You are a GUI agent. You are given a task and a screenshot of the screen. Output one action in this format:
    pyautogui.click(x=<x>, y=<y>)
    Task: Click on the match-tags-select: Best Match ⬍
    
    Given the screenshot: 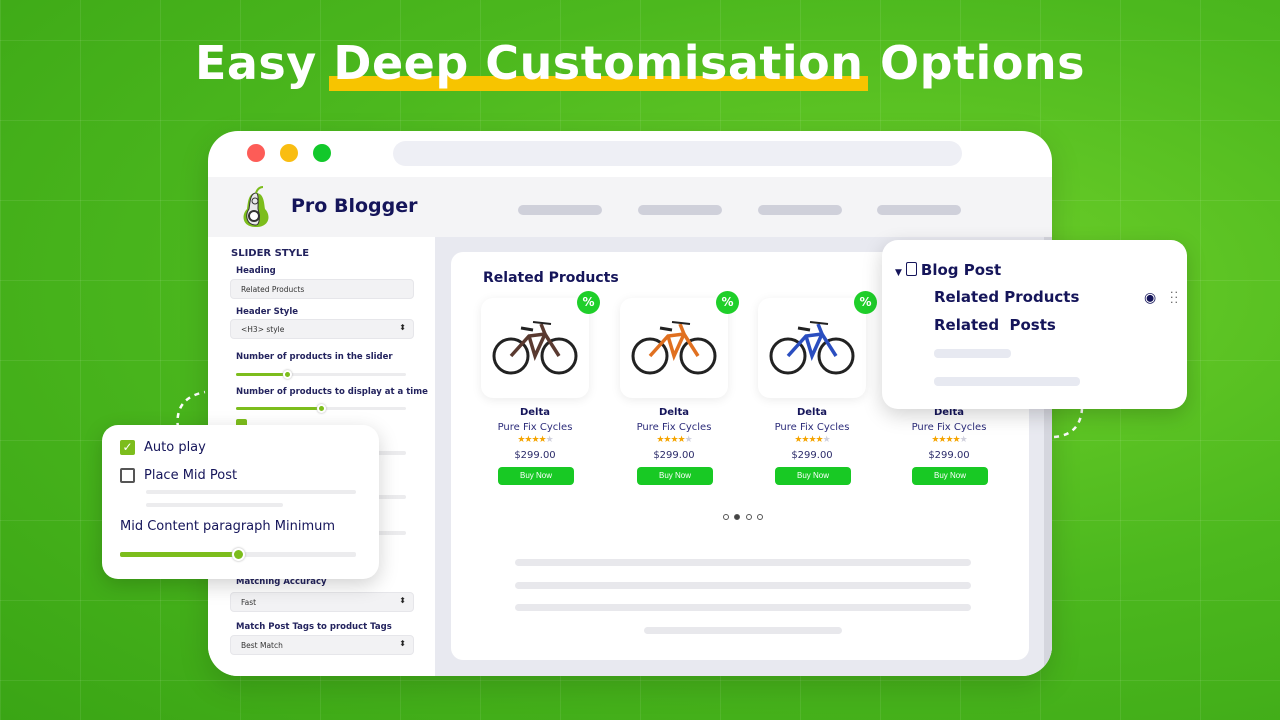 What is the action you would take?
    pyautogui.click(x=322, y=645)
    